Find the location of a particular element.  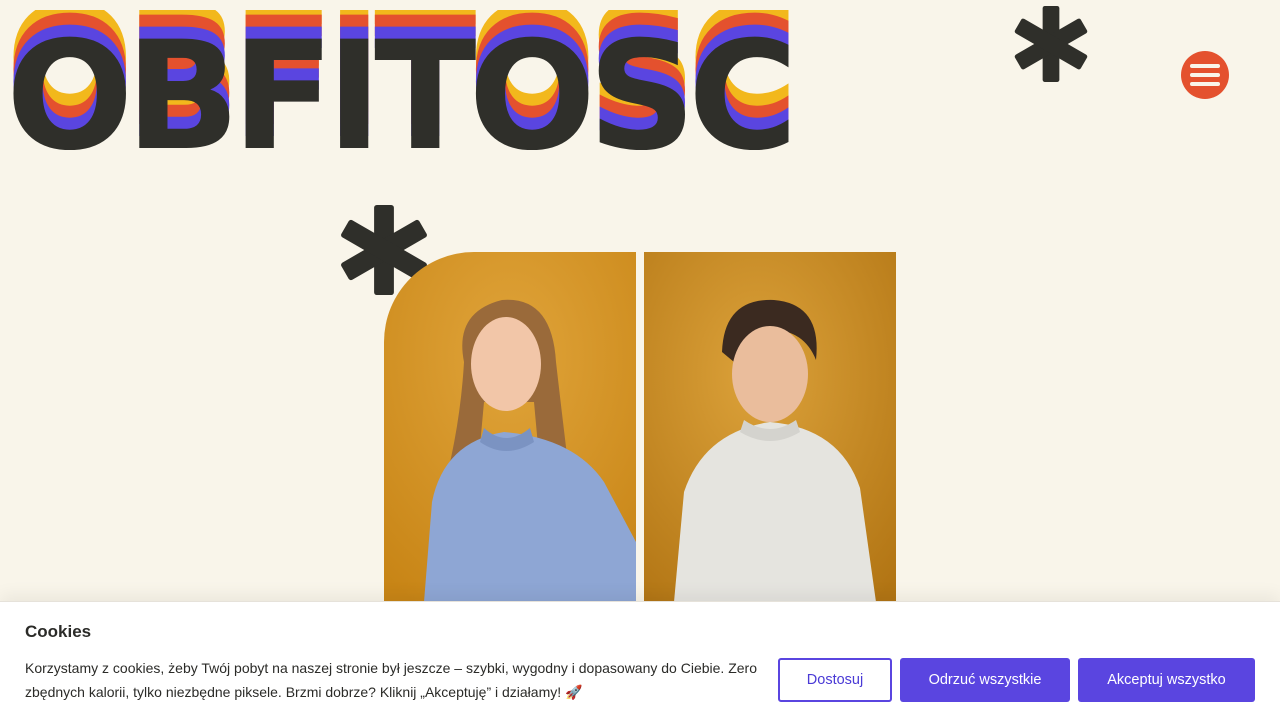

cookie-title: Cookies is located at coordinates (58, 631).